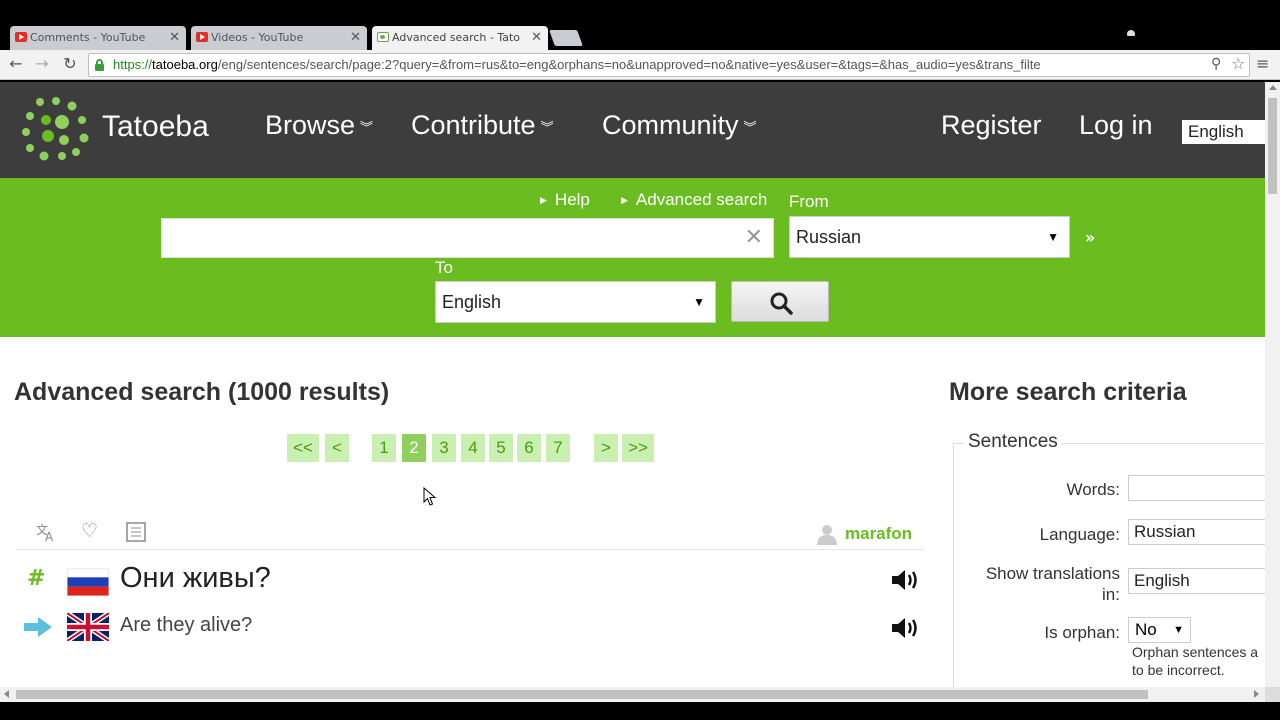  What do you see at coordinates (572, 199) in the screenshot?
I see `help-label: Help` at bounding box center [572, 199].